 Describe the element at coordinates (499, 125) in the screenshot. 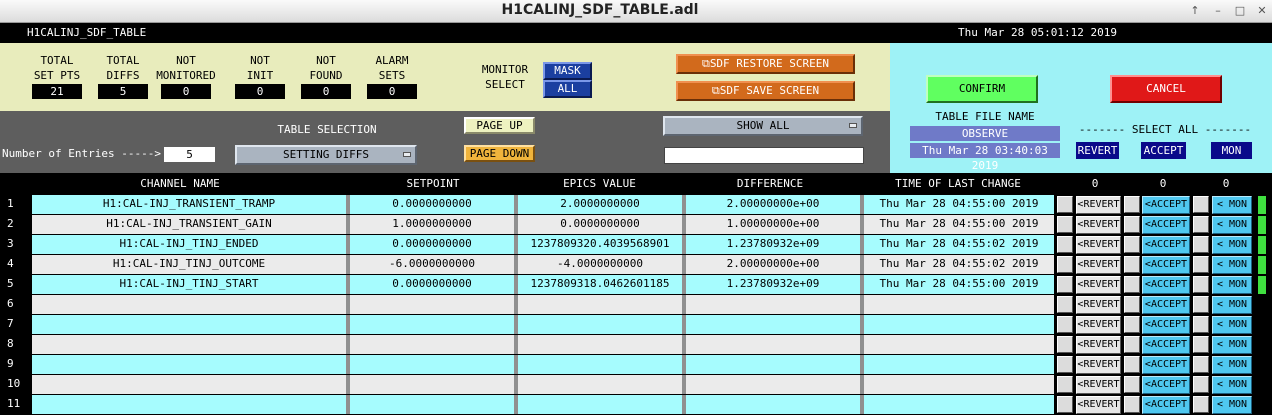

I see `page-up-button: PAGE UP` at that location.